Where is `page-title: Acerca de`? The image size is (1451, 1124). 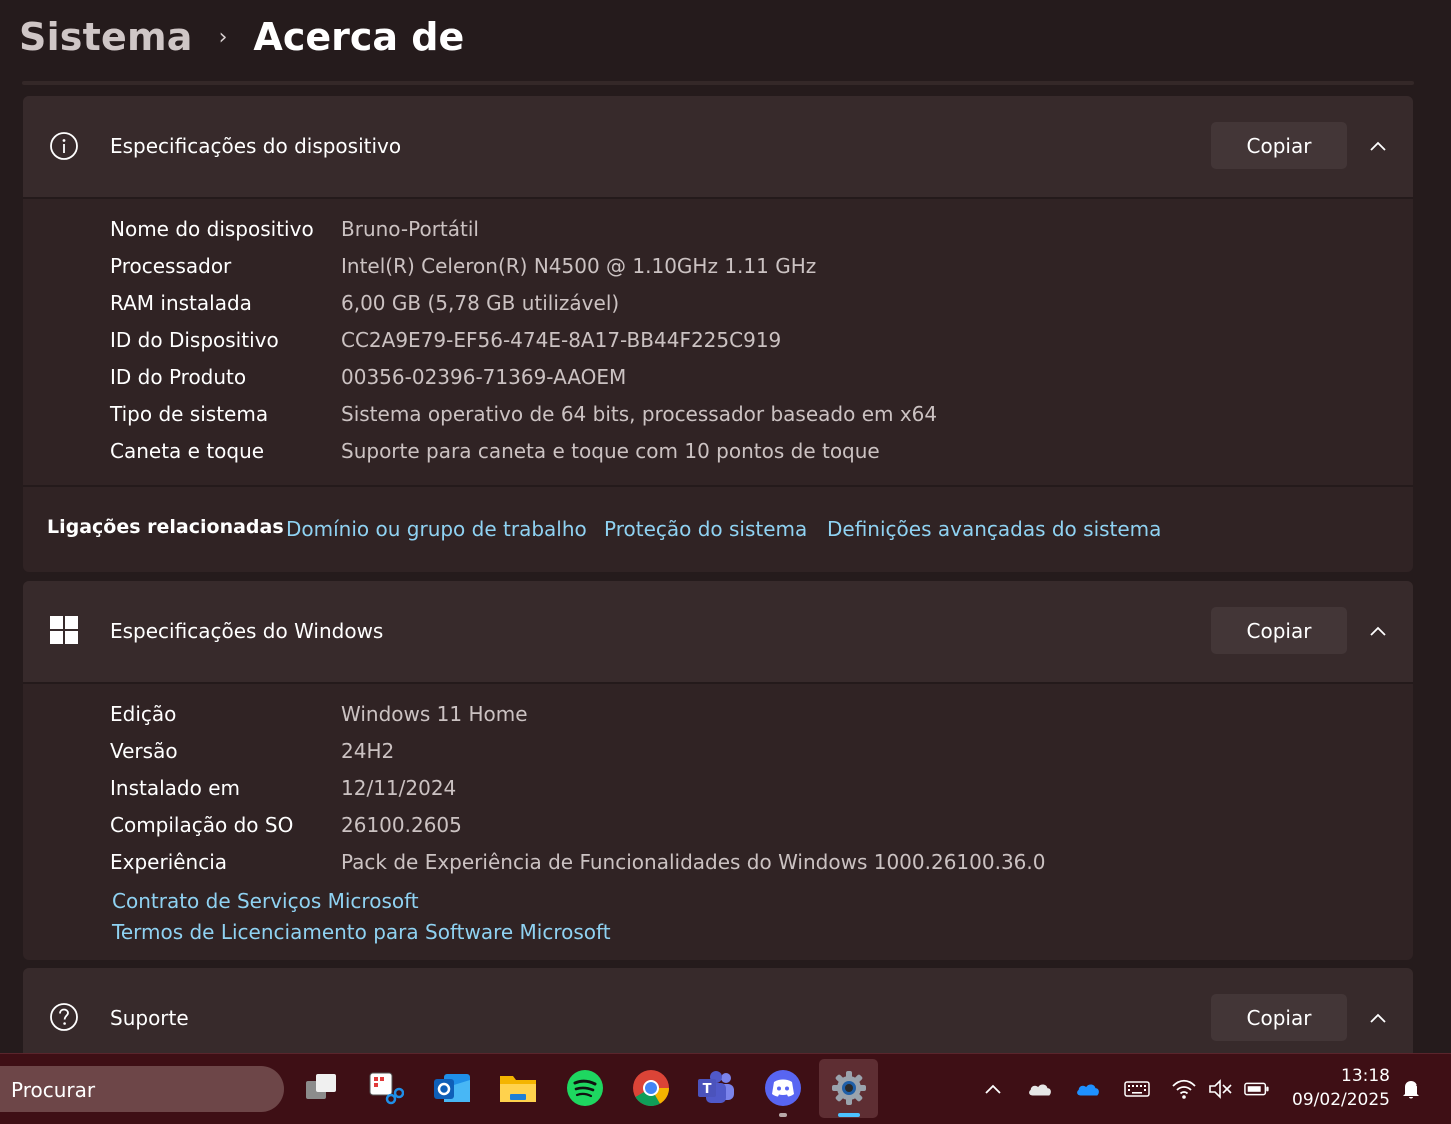 page-title: Acerca de is located at coordinates (359, 37).